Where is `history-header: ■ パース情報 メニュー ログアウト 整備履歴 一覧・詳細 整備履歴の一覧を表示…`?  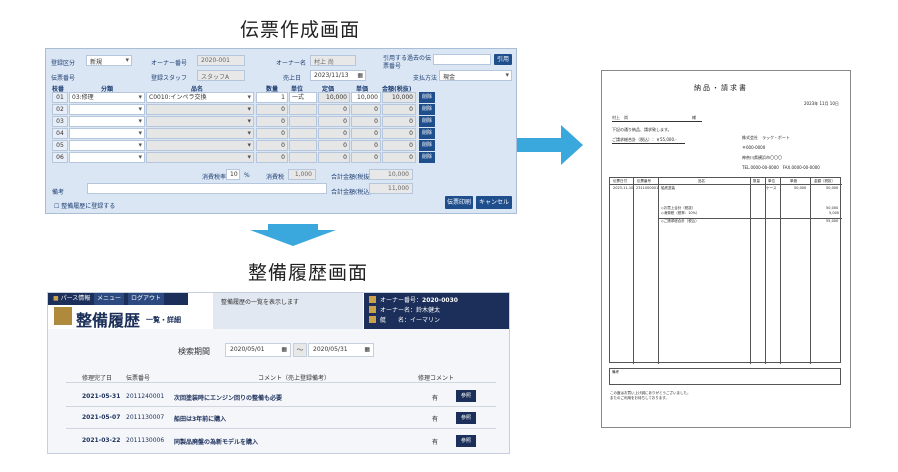 history-header: ■ パース情報 メニュー ログアウト 整備履歴 一覧・詳細 整備履歴の一覧を表示… is located at coordinates (278, 311).